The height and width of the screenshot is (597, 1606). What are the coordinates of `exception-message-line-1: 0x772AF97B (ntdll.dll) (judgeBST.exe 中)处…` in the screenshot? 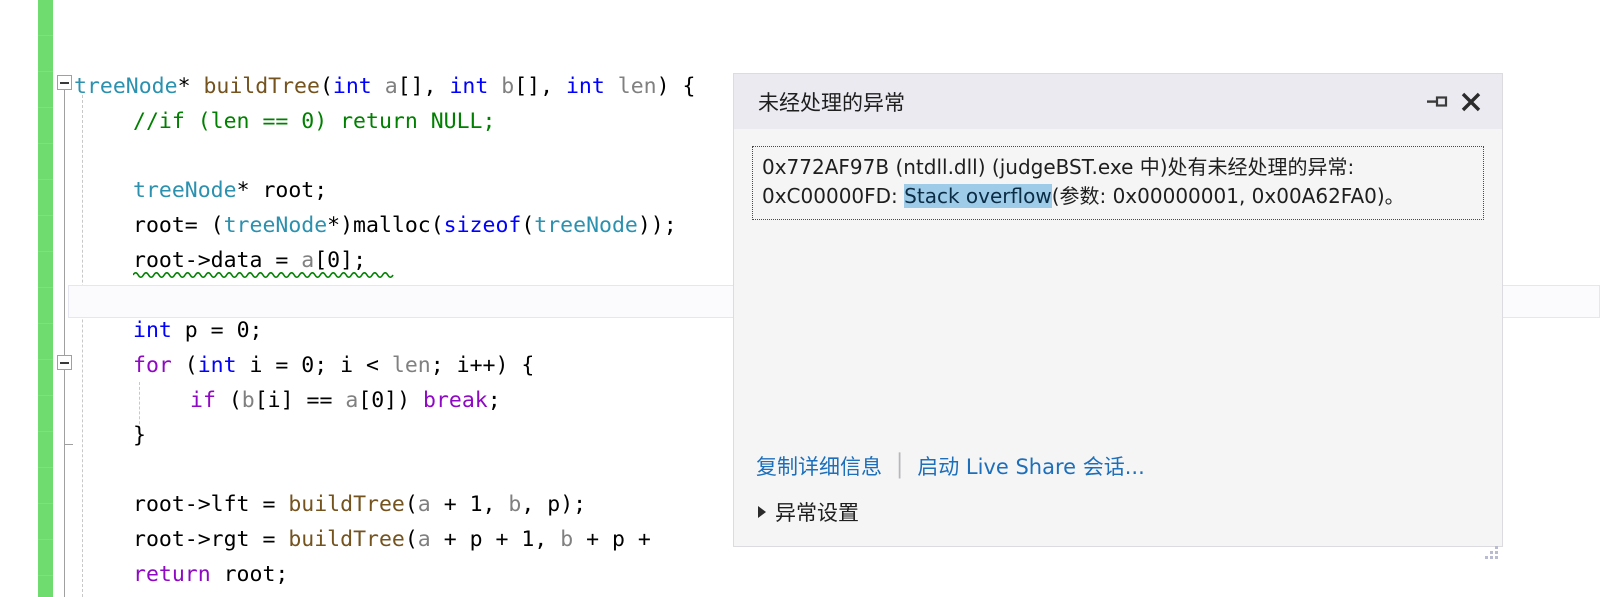 It's located at (1118, 167).